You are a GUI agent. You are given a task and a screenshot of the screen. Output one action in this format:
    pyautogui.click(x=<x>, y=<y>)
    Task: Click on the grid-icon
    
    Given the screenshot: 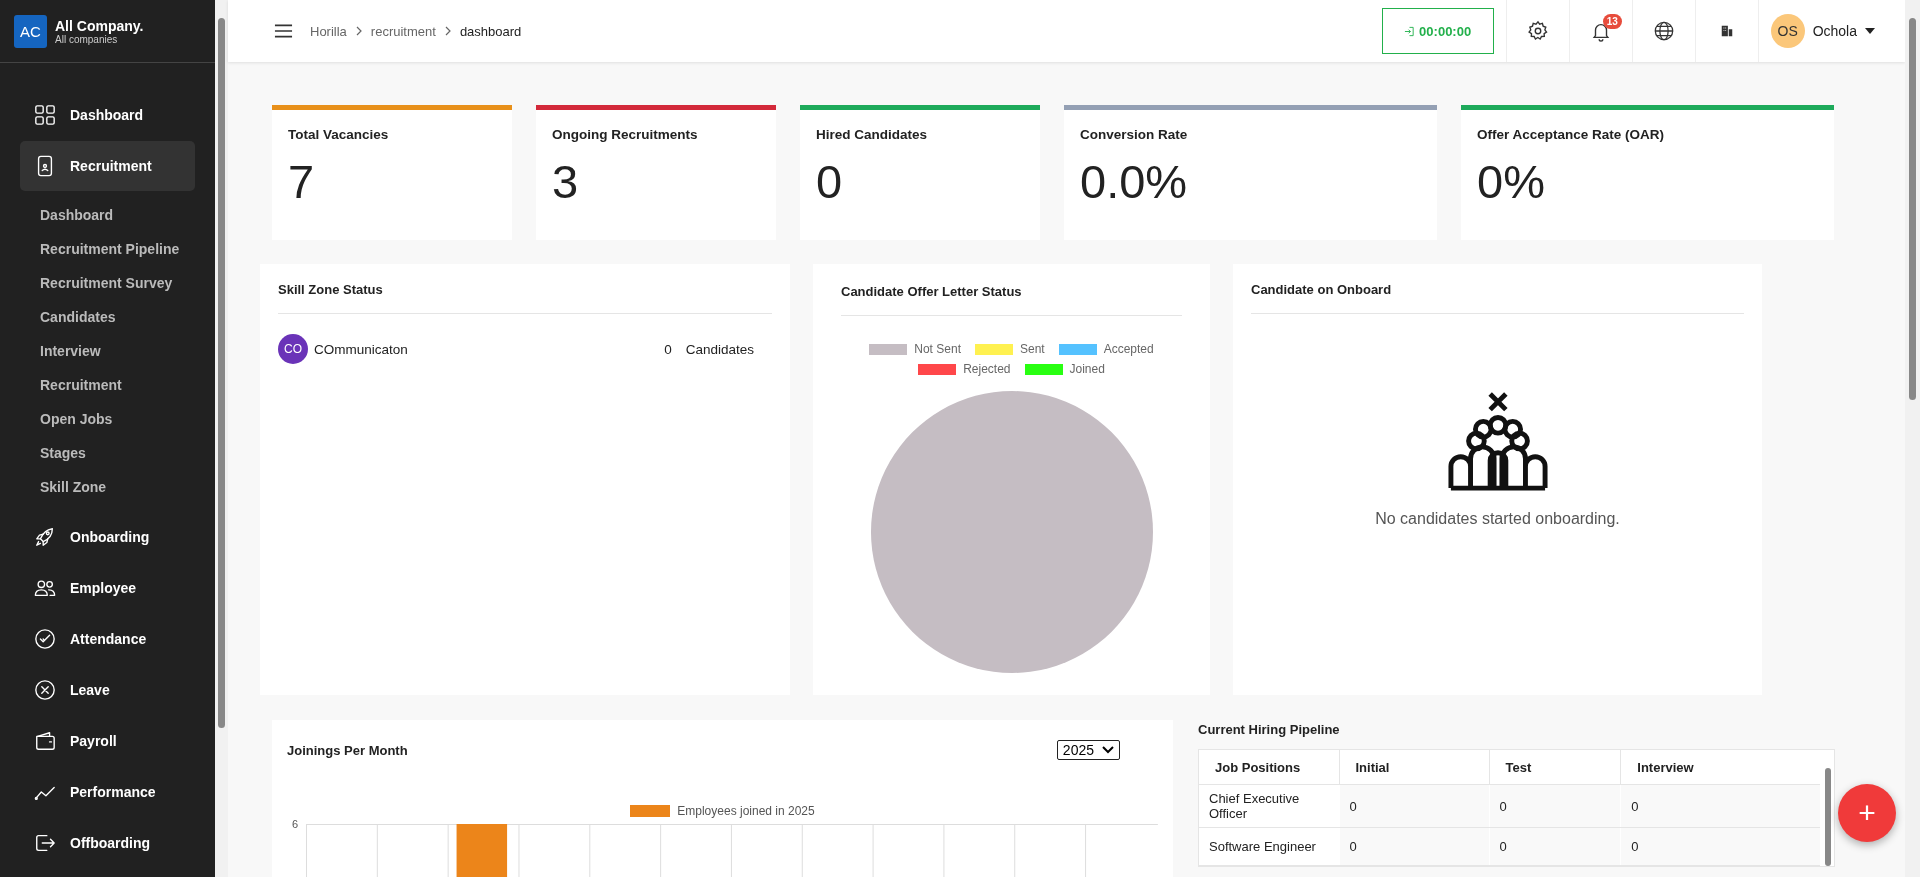 What is the action you would take?
    pyautogui.click(x=45, y=115)
    